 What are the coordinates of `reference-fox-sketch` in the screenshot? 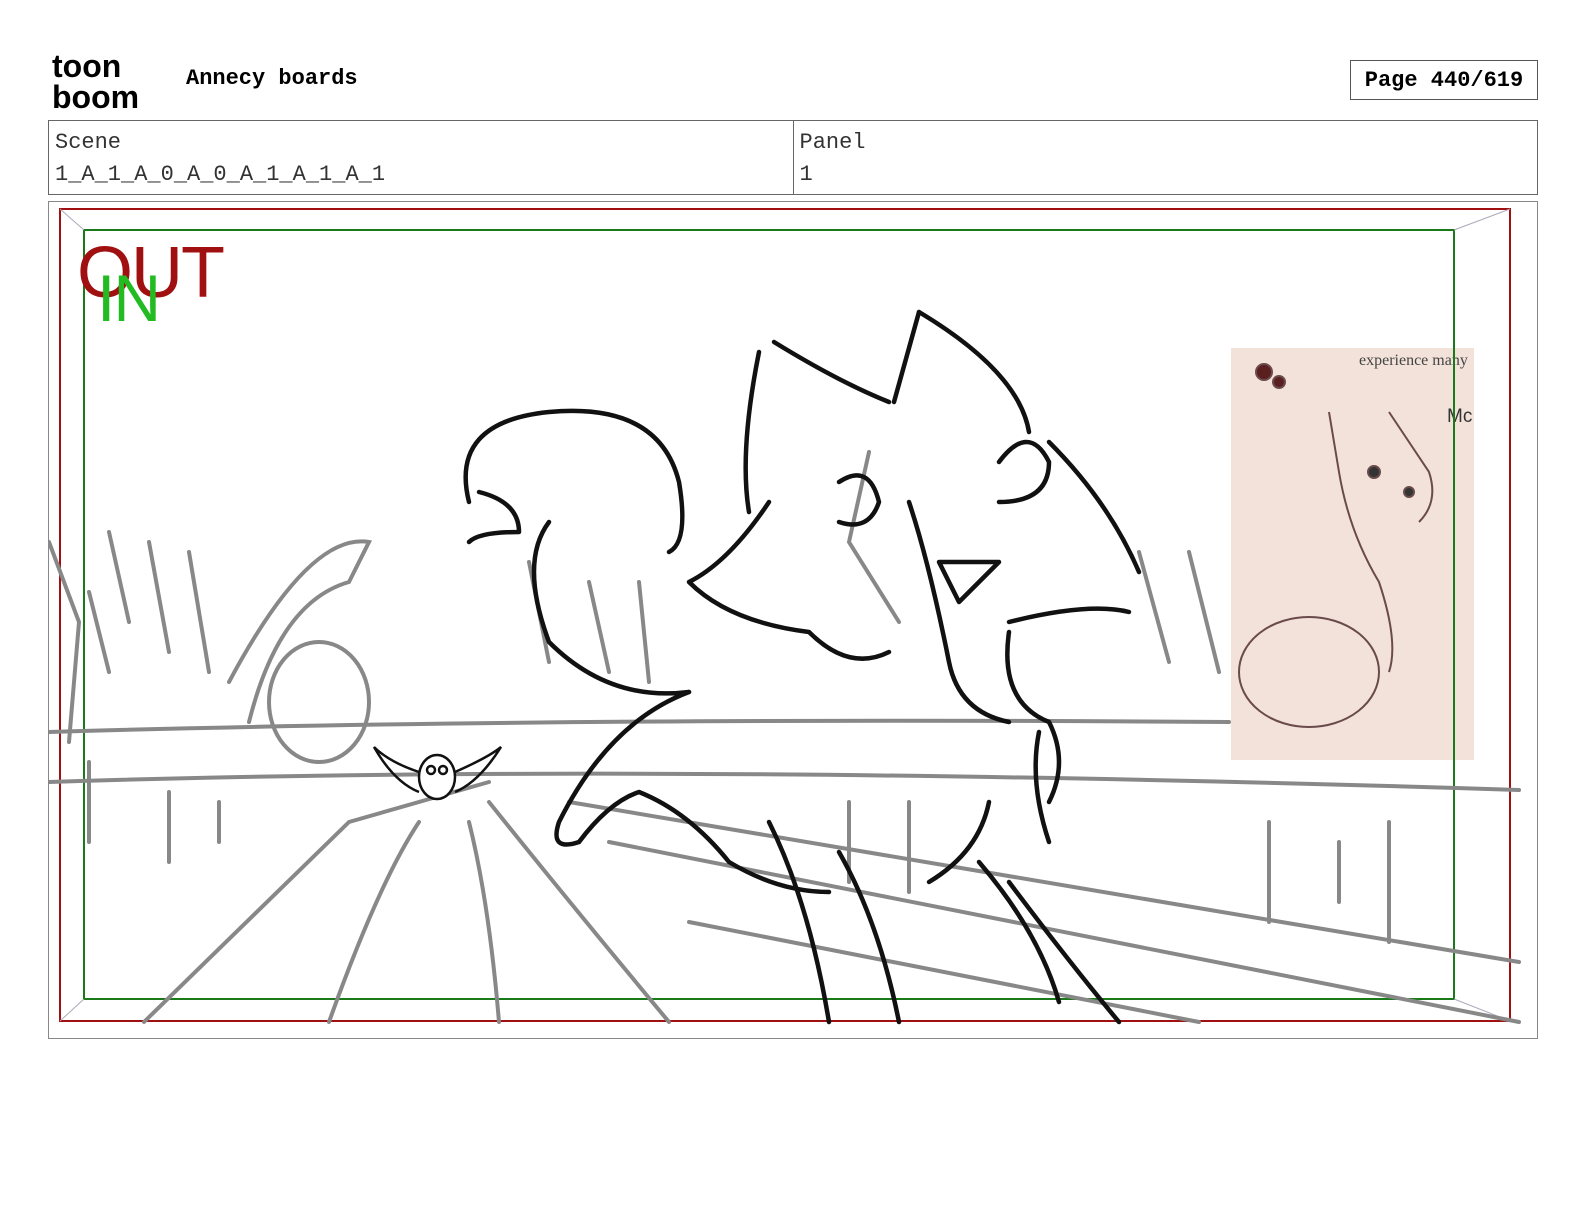 It's located at (1336, 545).